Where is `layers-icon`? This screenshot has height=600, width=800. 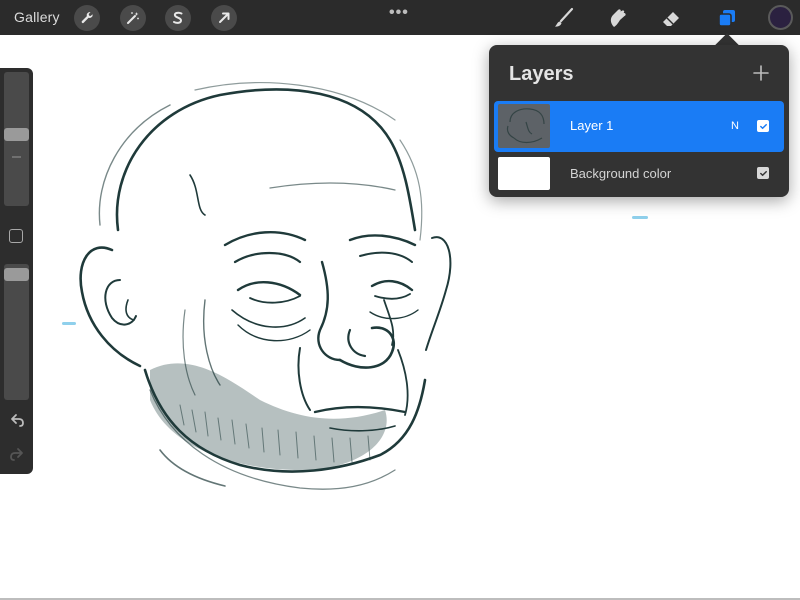 layers-icon is located at coordinates (726, 18).